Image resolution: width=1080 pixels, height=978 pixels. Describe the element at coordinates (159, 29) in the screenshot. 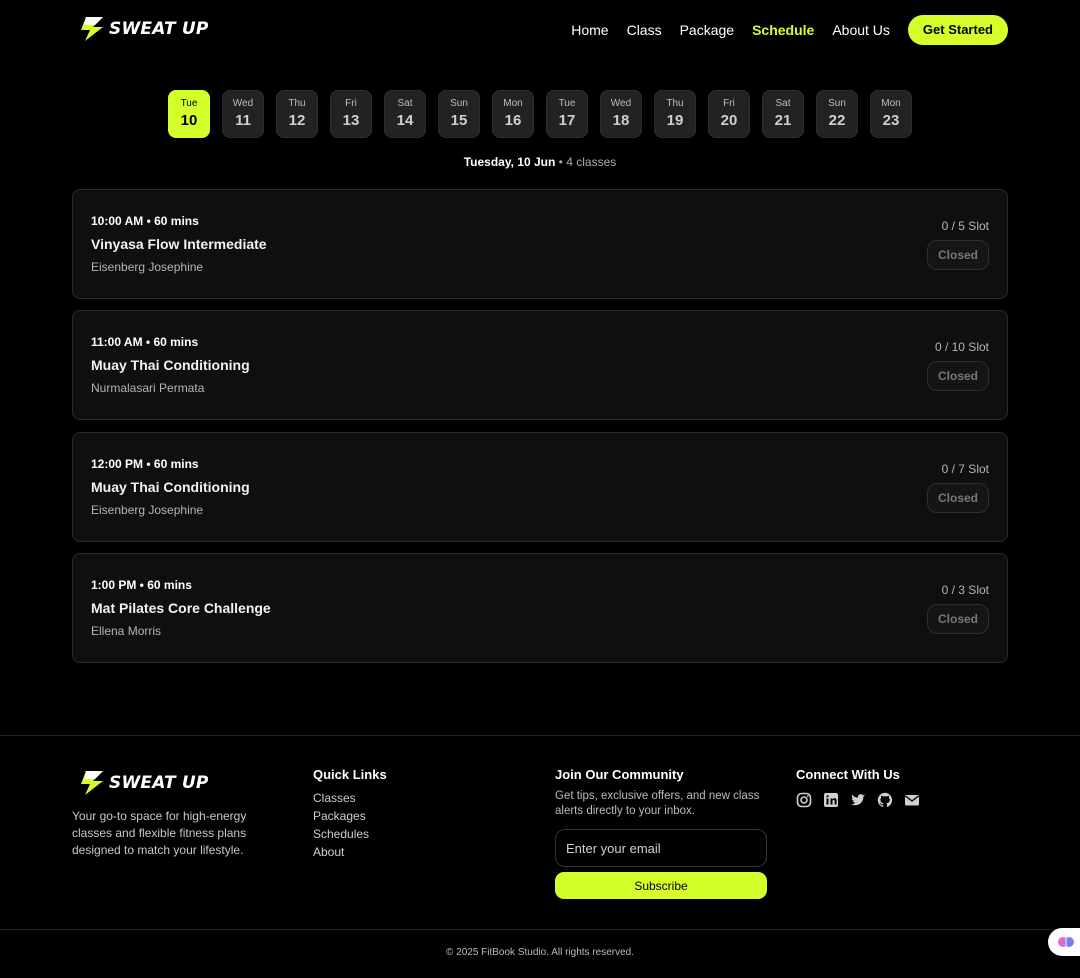

I see `brand-name: SWEAT UP` at that location.